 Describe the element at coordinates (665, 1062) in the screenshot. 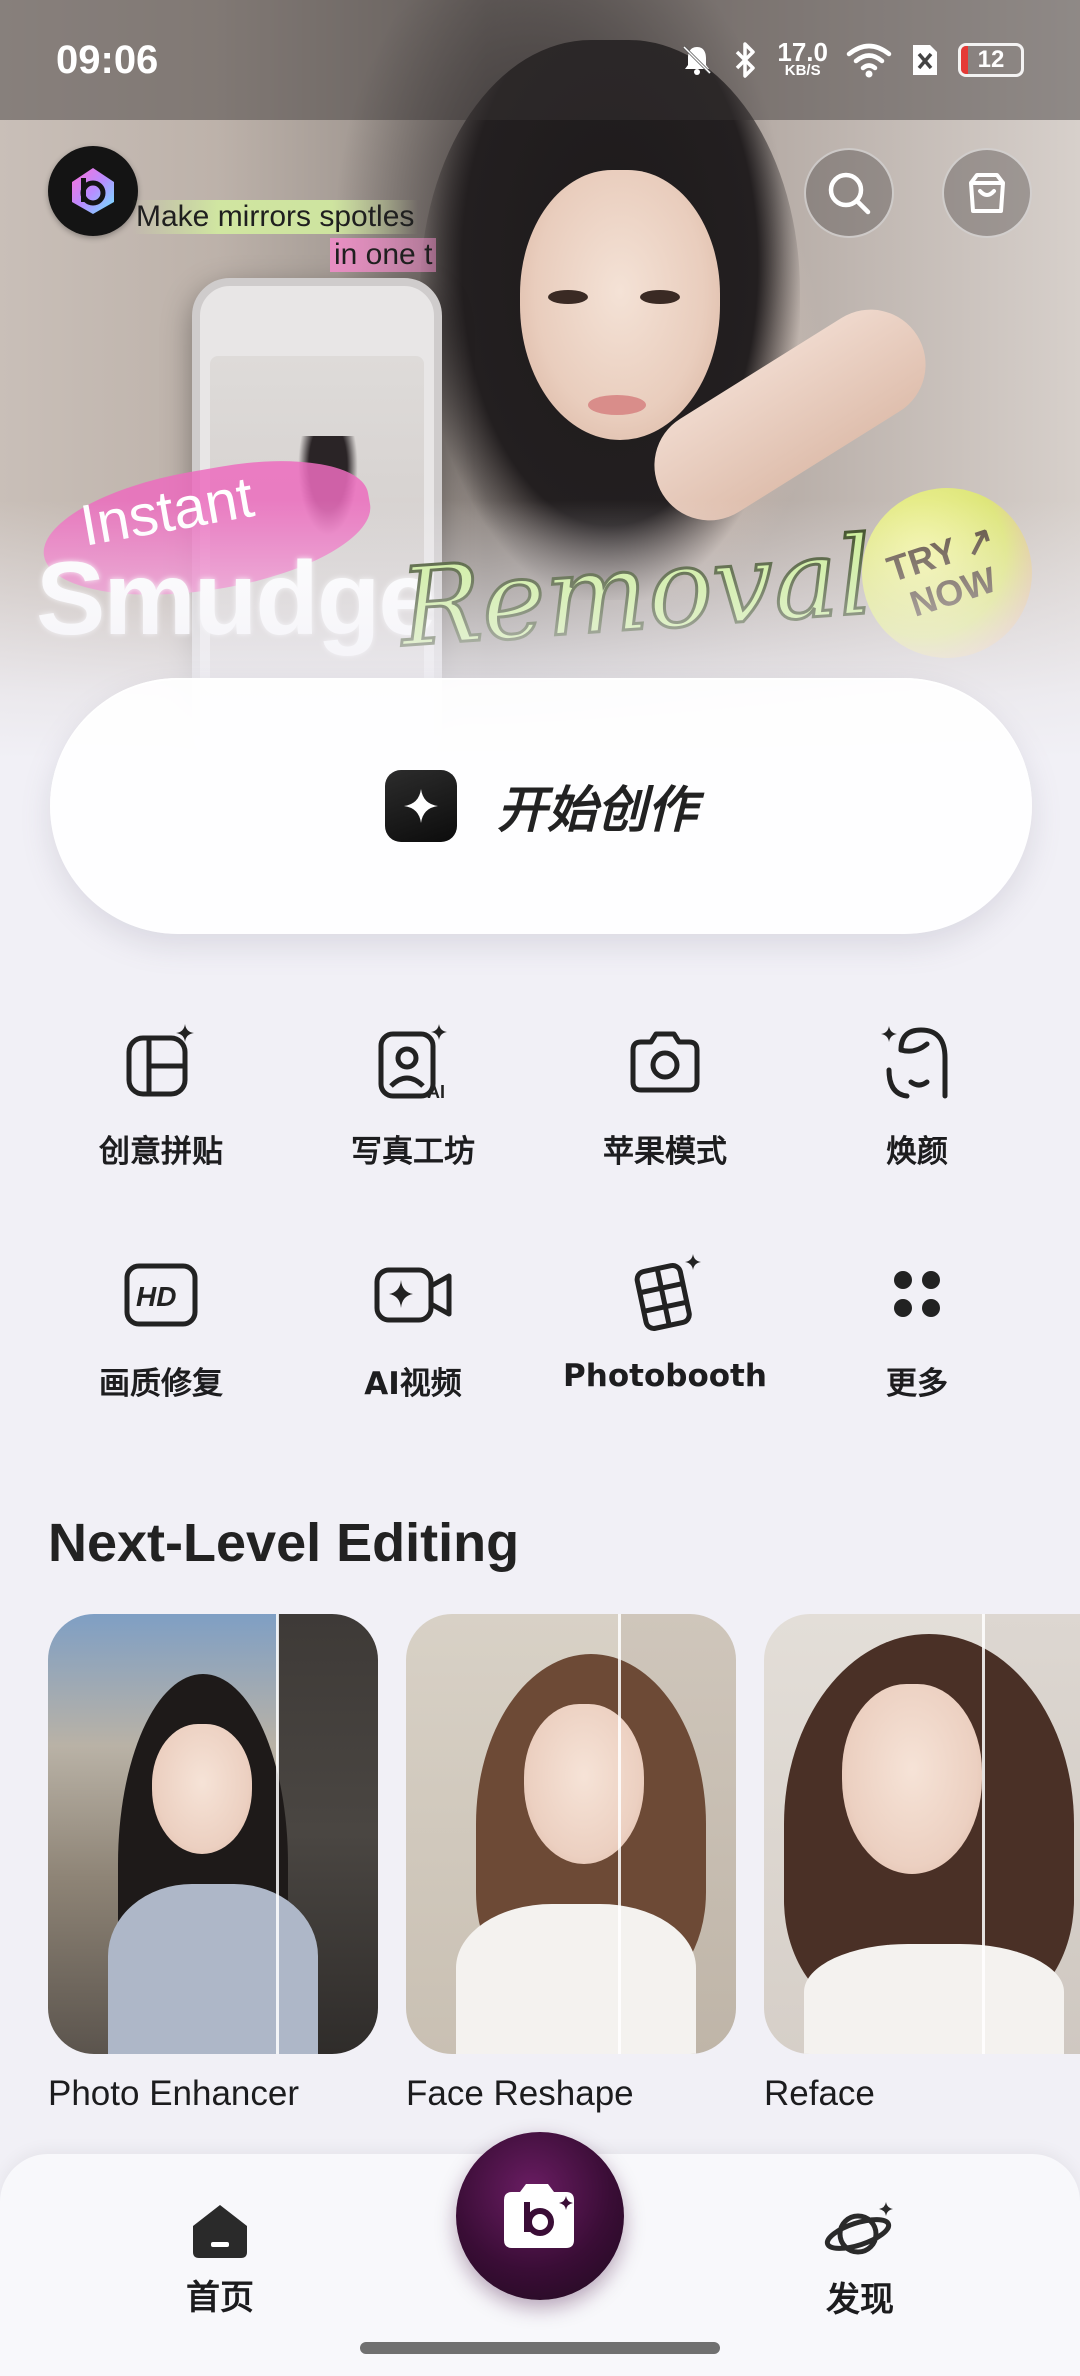

I see `camera-icon` at that location.